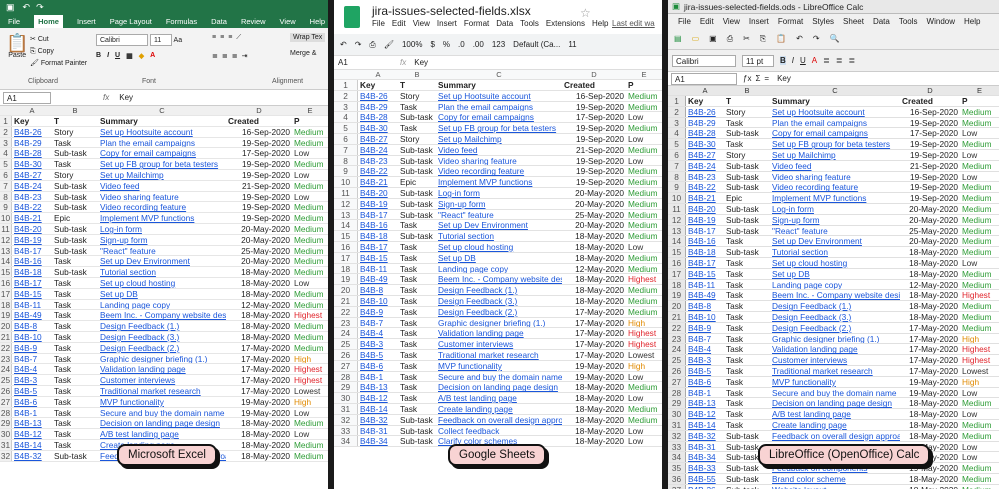  I want to click on summary-cell: Validation landing page, so click(499, 333).